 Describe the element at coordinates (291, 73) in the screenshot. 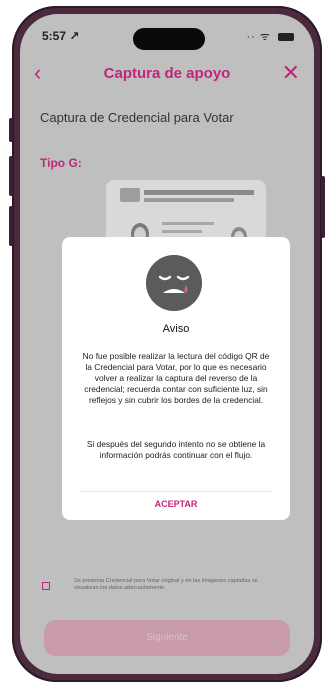

I see `close-button: ✕` at that location.